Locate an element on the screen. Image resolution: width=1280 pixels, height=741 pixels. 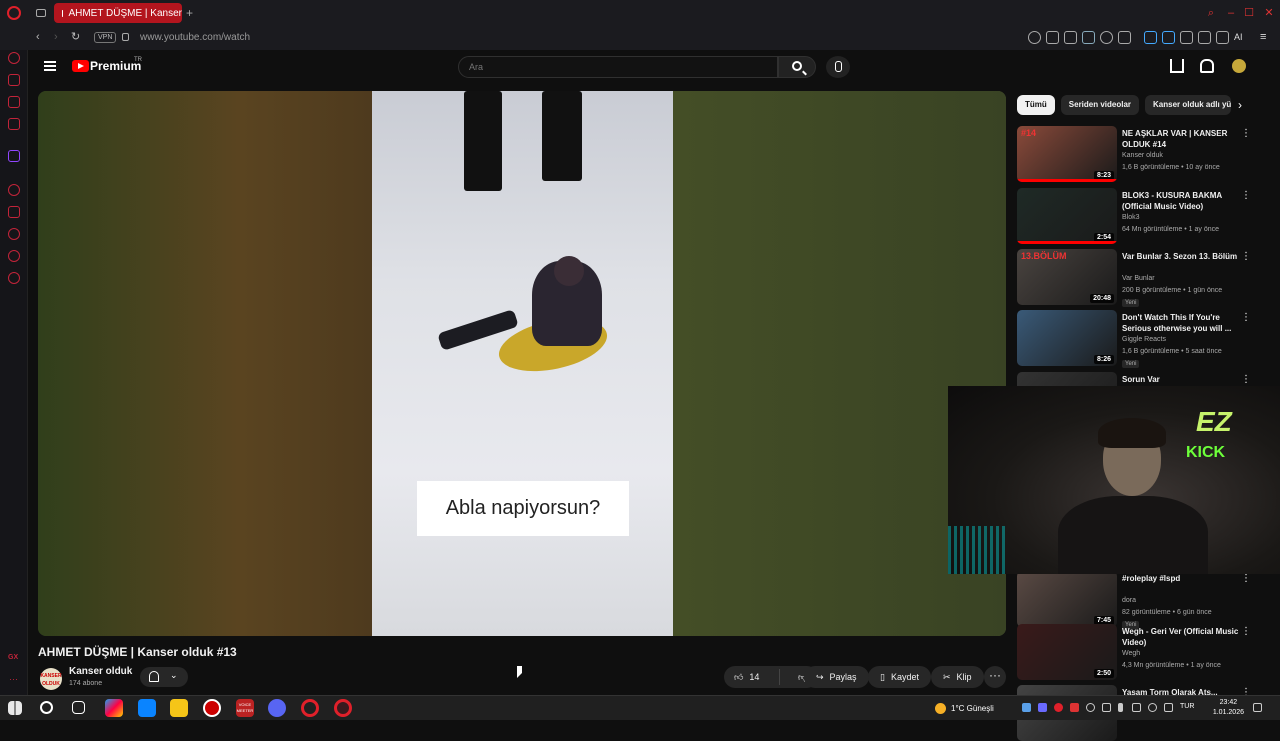
gx-icon: GX is located at coordinates (13, 657).